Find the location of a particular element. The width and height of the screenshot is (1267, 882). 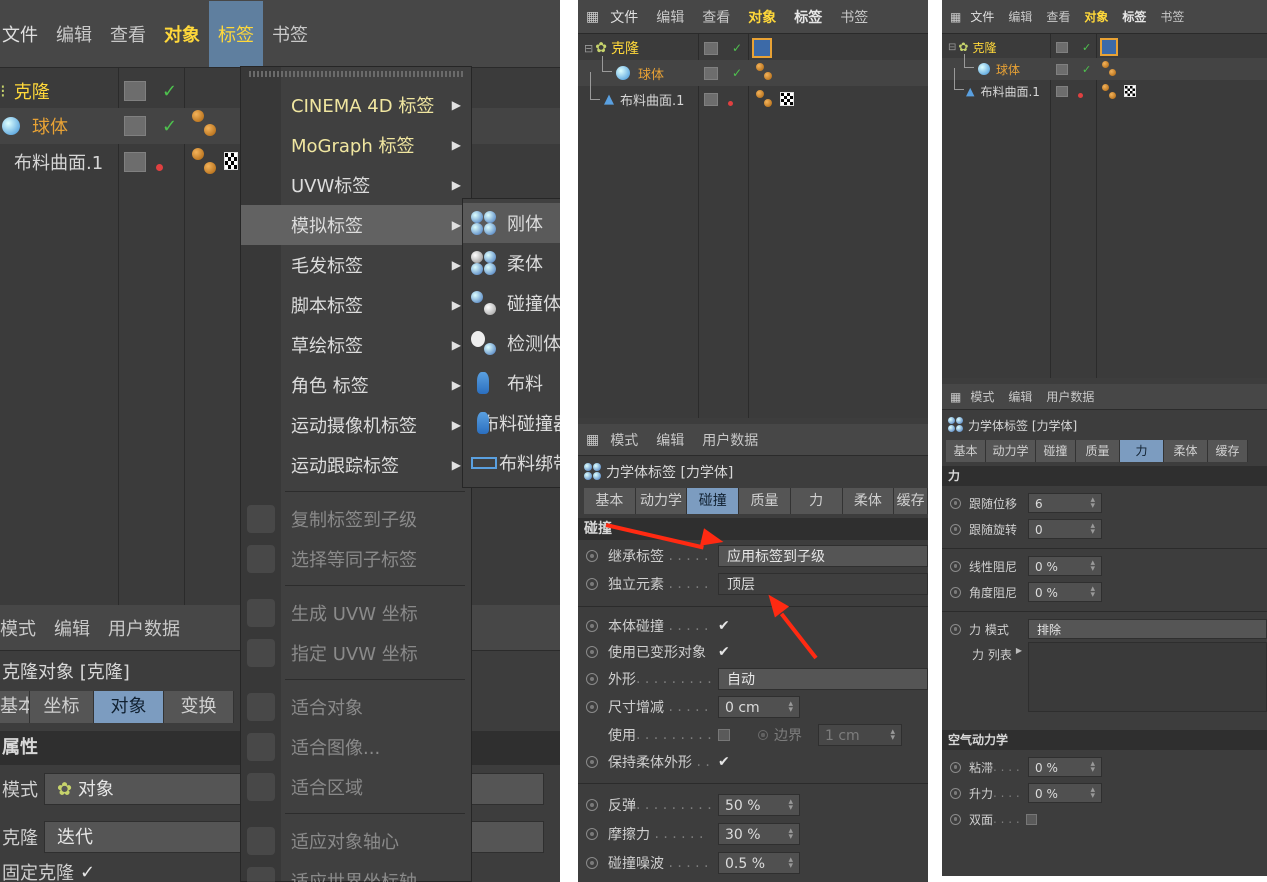

submenu-item-soft-body: 柔体 is located at coordinates (511, 263).